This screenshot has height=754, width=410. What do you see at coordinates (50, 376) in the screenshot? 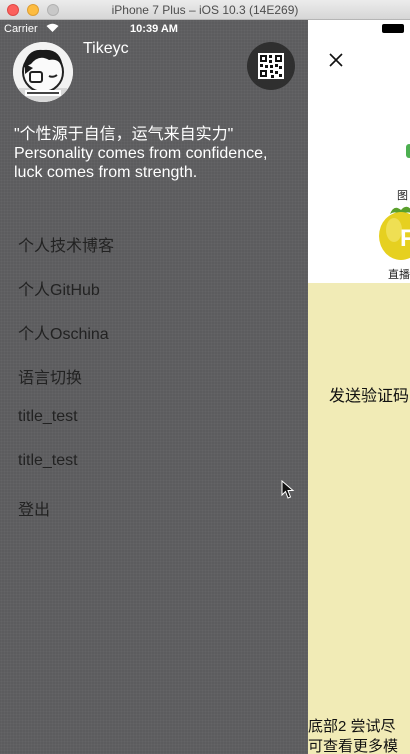
I see `menu-item-language-switch: 语言切换` at bounding box center [50, 376].